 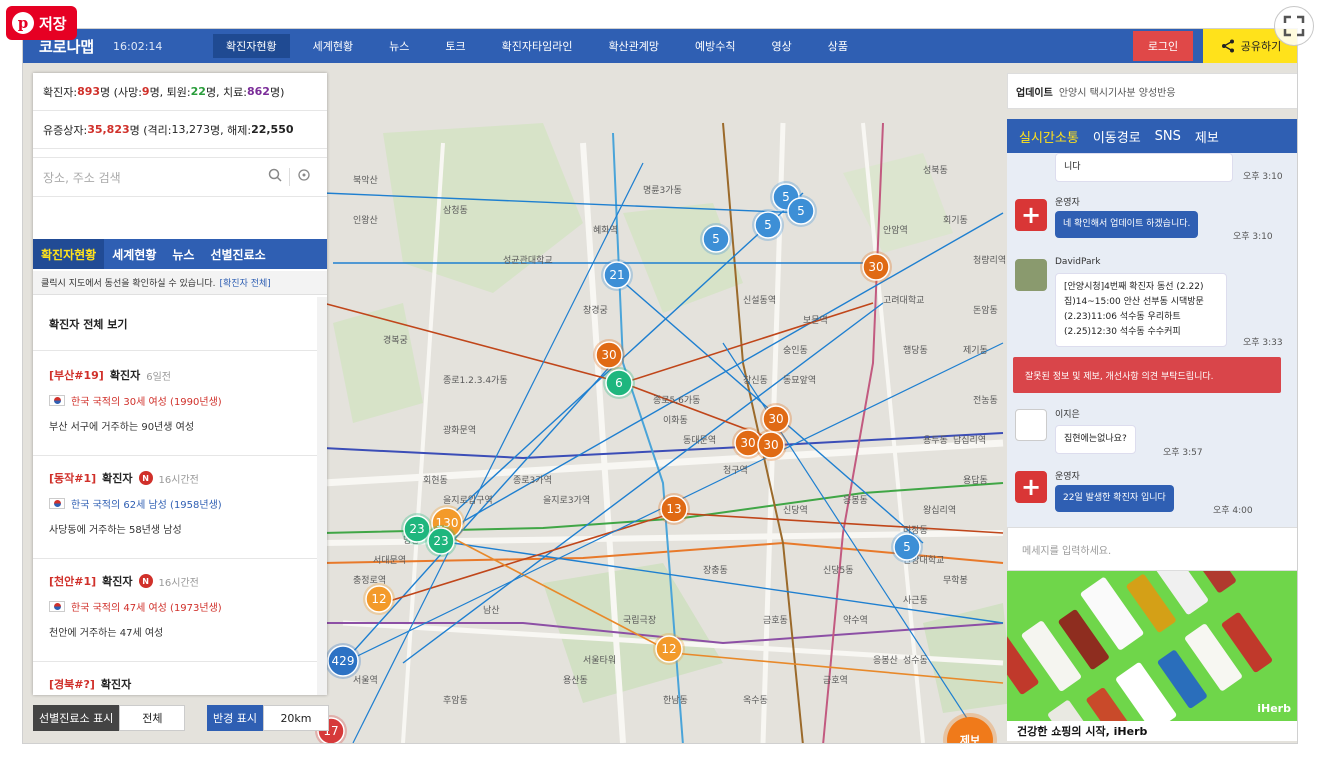 What do you see at coordinates (1207, 136) in the screenshot?
I see `chat-tab: 제보` at bounding box center [1207, 136].